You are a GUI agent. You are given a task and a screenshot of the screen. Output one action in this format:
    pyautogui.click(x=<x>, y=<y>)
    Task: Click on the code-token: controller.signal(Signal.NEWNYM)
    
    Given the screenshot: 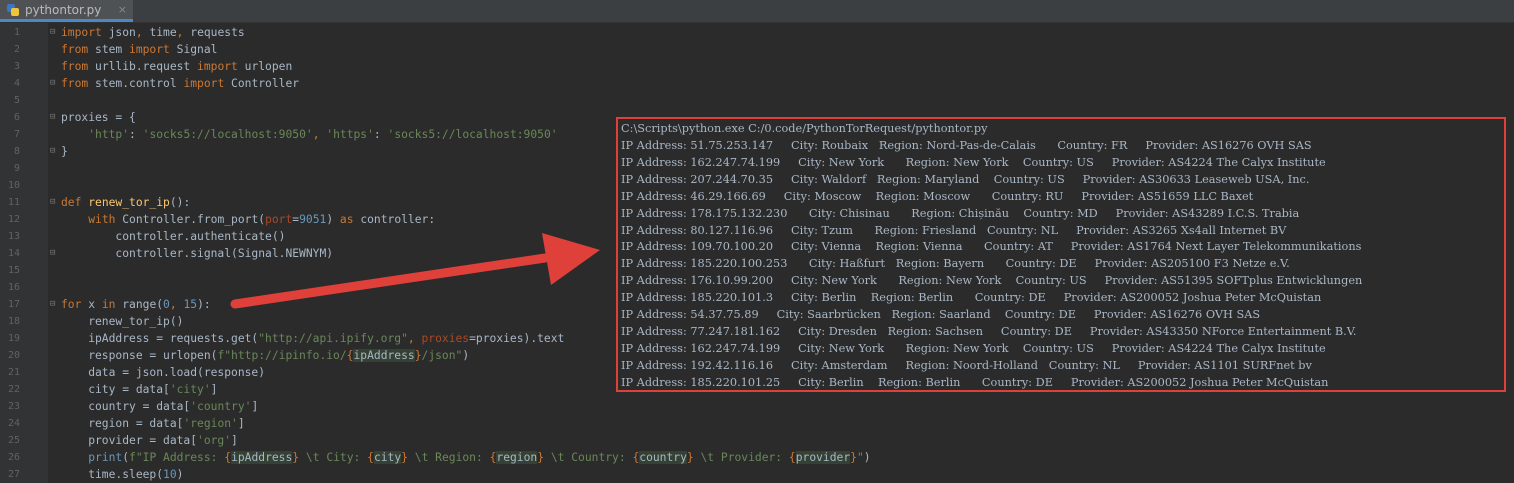 What is the action you would take?
    pyautogui.click(x=197, y=253)
    